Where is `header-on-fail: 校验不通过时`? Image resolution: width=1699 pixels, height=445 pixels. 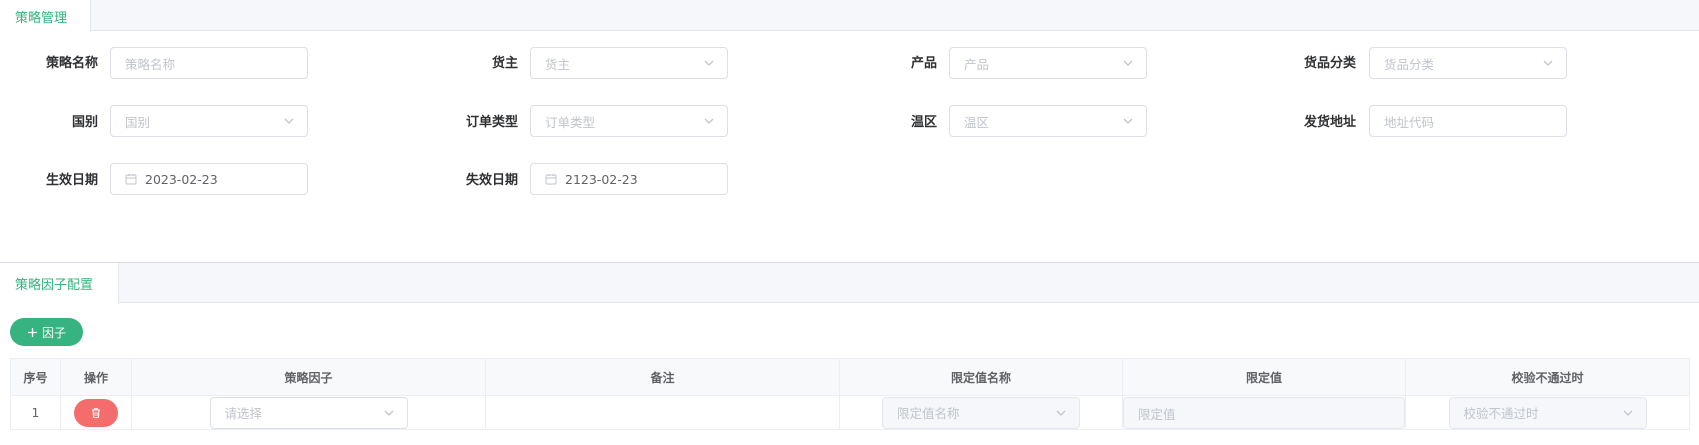
header-on-fail: 校验不通过时 is located at coordinates (1547, 377).